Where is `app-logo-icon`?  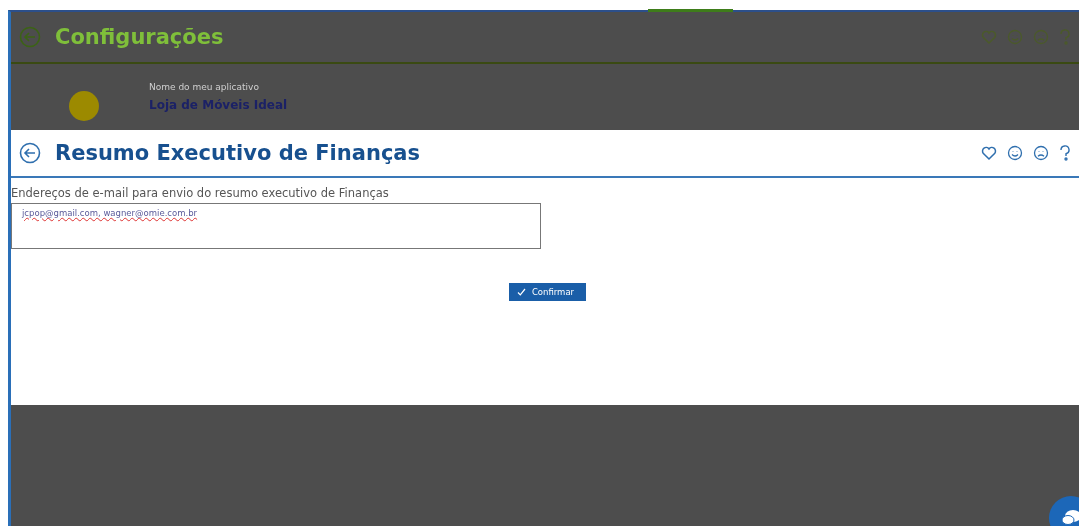
app-logo-icon is located at coordinates (84, 106).